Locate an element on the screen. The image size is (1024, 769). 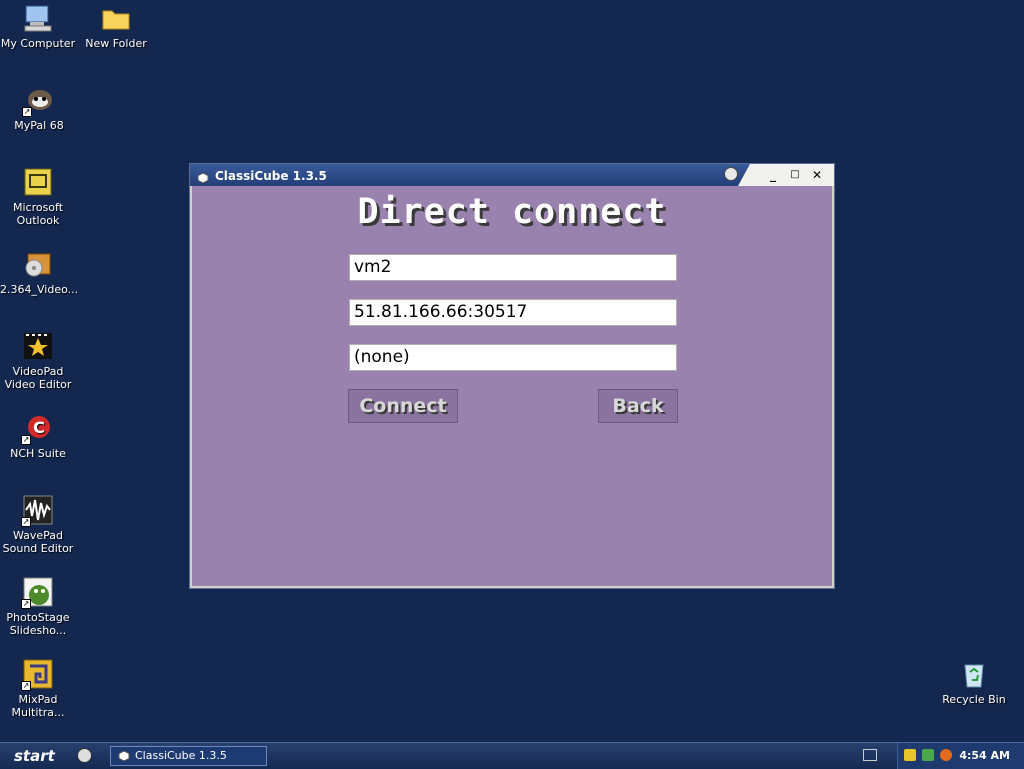
start-button: start is located at coordinates (50, 756).